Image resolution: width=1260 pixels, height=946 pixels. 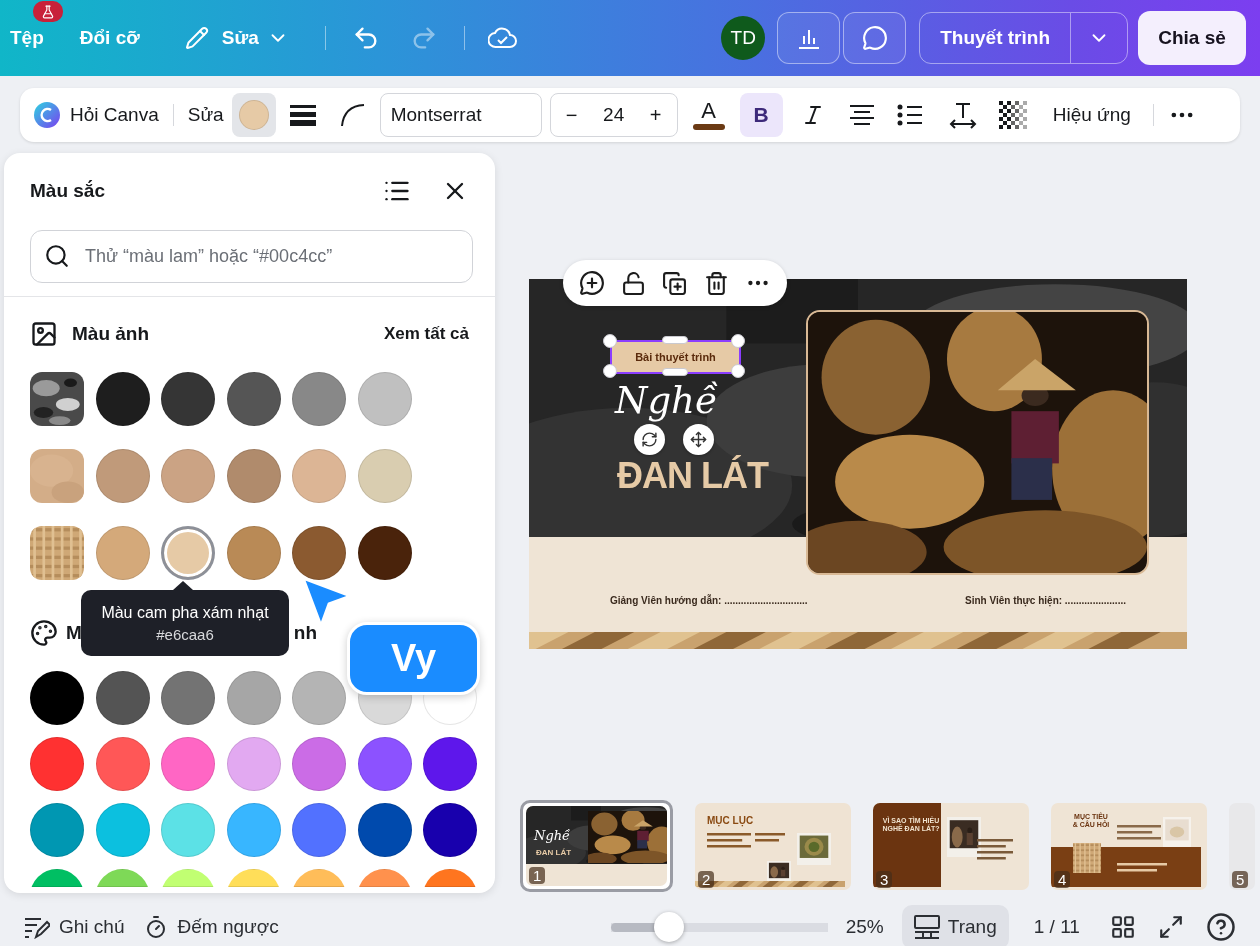 I want to click on decrease-size-button: −, so click(x=571, y=115).